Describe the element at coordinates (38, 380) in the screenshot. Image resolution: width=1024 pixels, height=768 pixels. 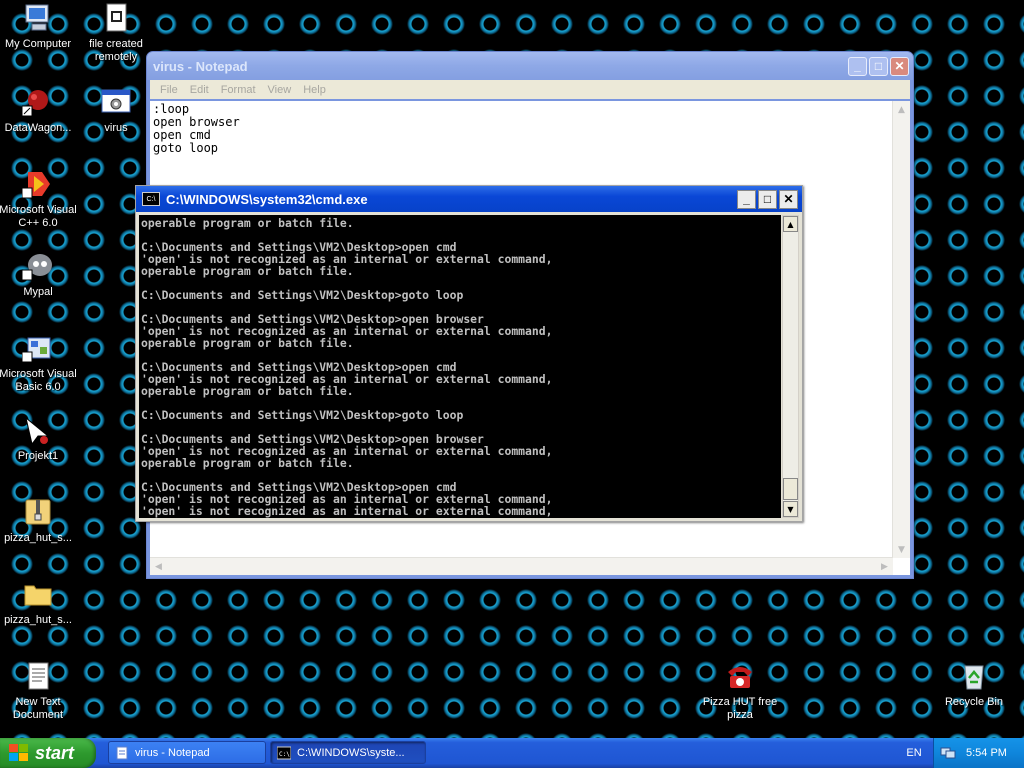
I see `desktop-icon-label: Microsoft Visual Basic 6.0` at that location.